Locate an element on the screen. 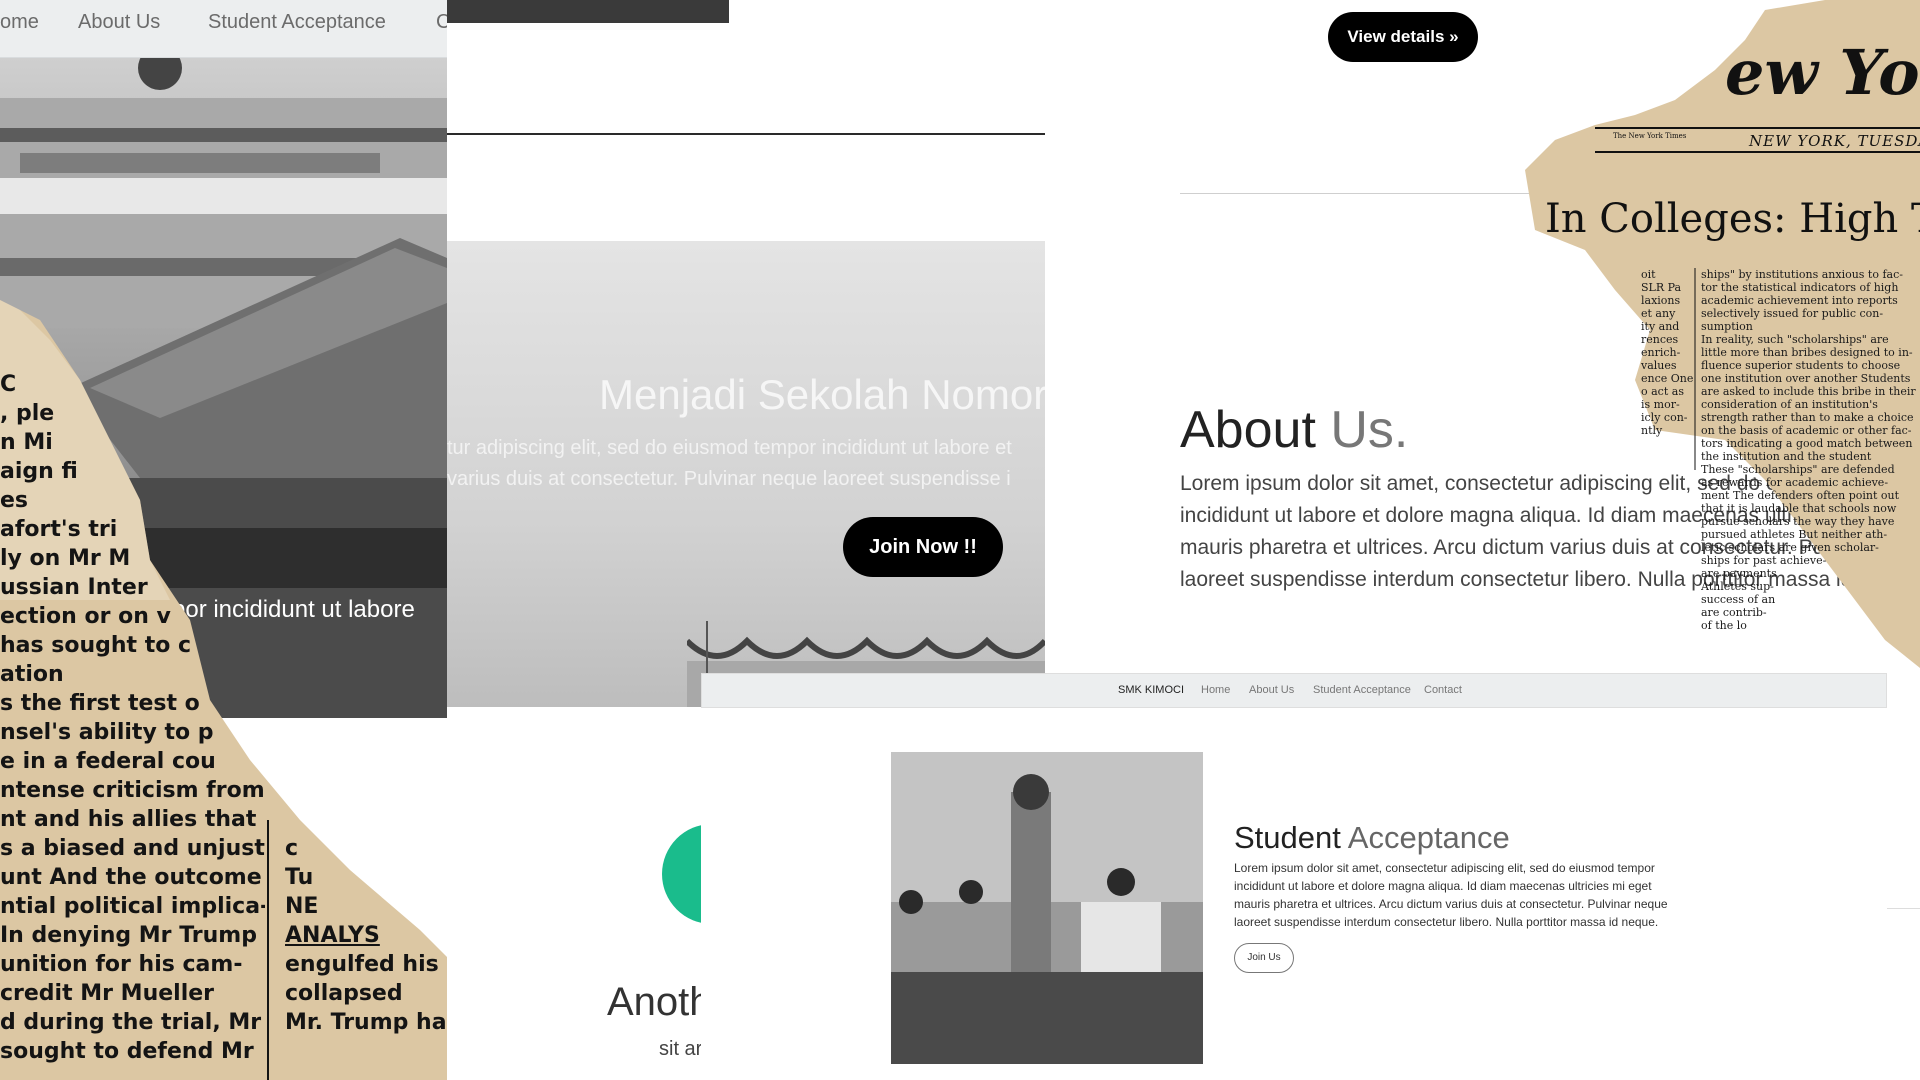 The image size is (1920, 1080). news-line: has sought to c is located at coordinates (96, 645).